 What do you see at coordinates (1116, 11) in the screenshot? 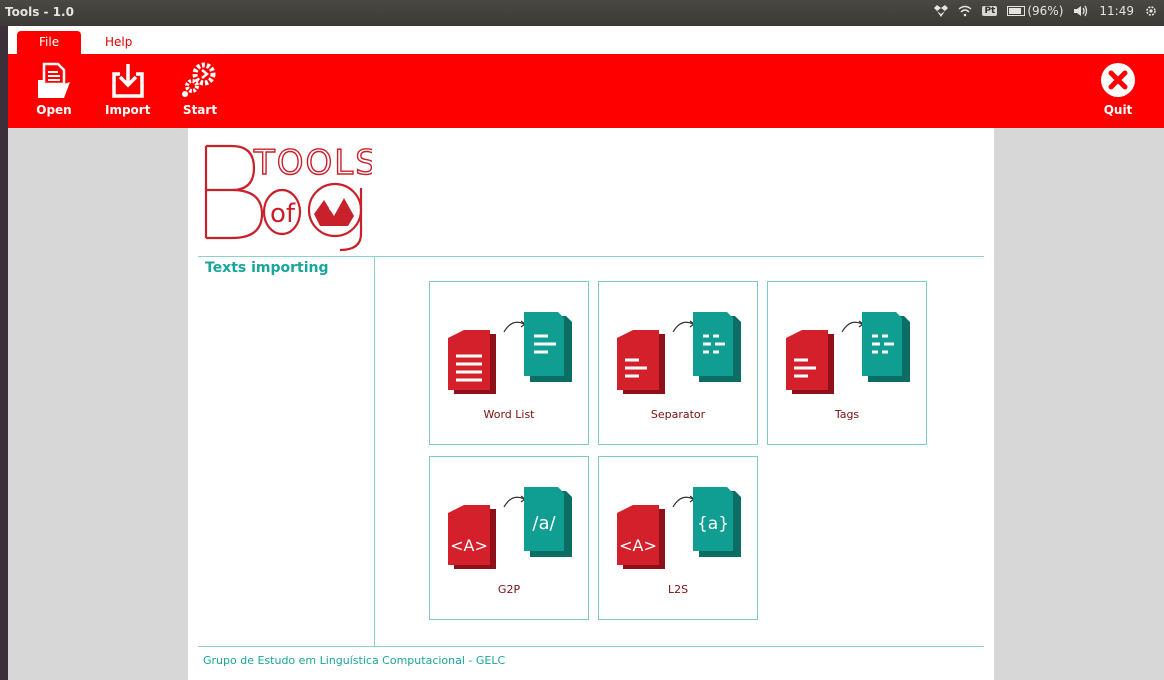
I see `clock: 11:49` at bounding box center [1116, 11].